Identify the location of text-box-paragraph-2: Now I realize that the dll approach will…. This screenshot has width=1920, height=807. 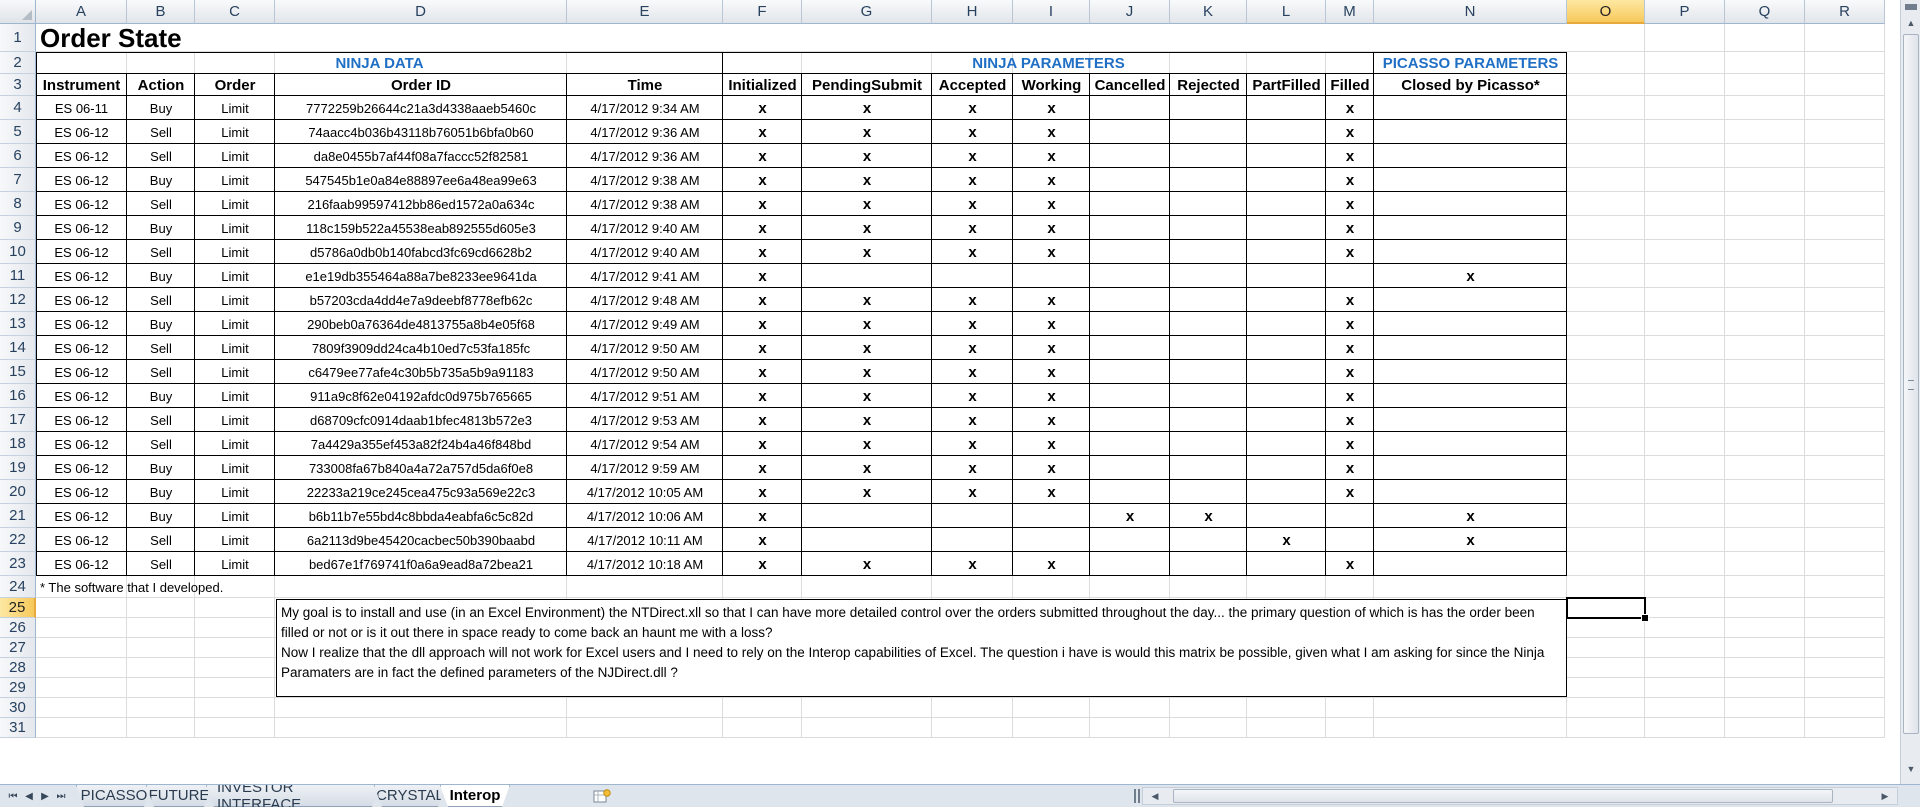
(913, 662).